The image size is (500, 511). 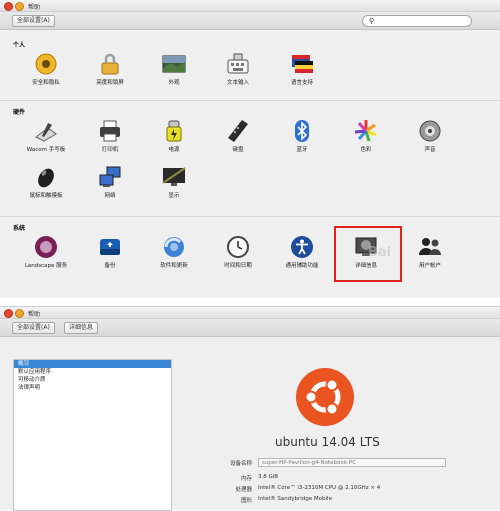 I want to click on settings-item-printer: 打印机, so click(x=110, y=136).